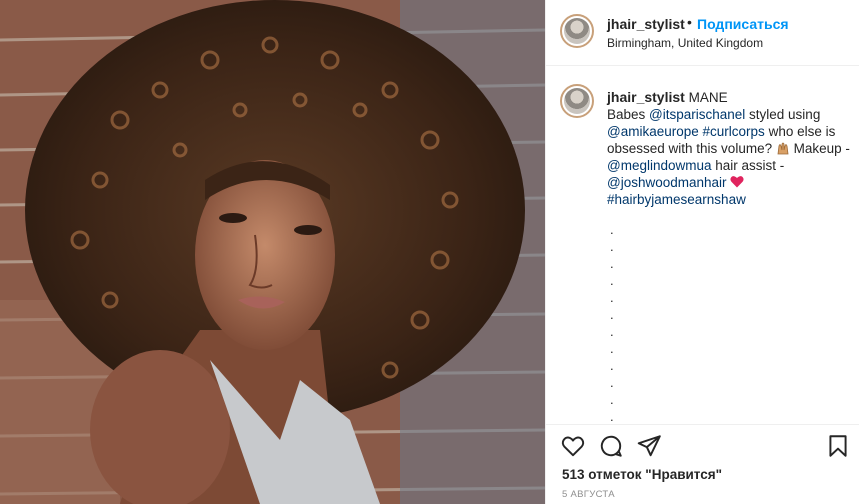 The image size is (859, 504). I want to click on like-button, so click(573, 446).